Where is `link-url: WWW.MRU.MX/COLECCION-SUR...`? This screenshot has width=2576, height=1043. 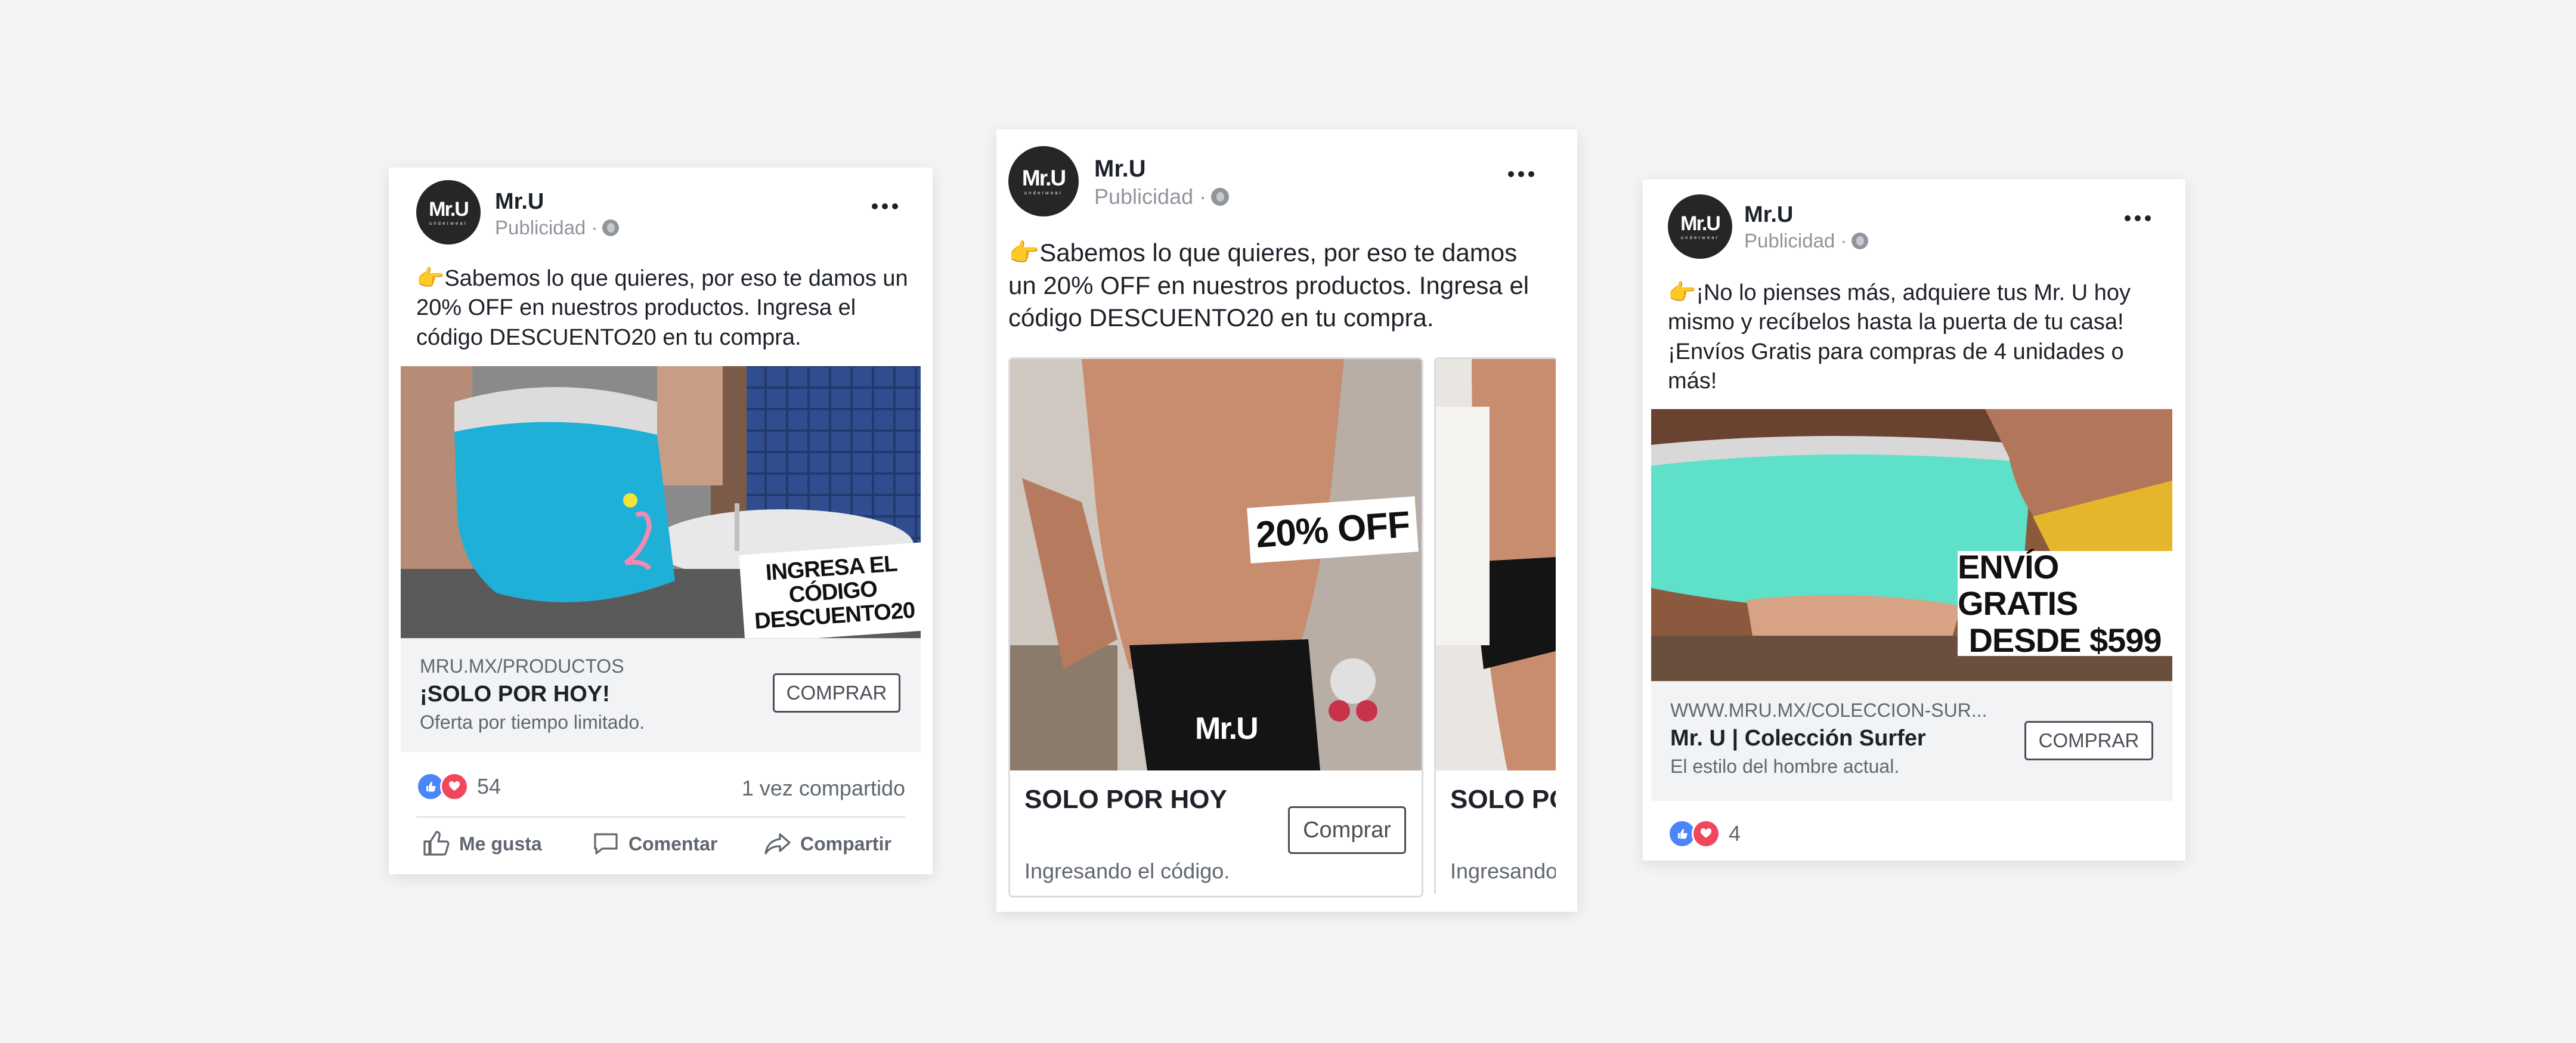
link-url: WWW.MRU.MX/COLECCION-SUR... is located at coordinates (1829, 710).